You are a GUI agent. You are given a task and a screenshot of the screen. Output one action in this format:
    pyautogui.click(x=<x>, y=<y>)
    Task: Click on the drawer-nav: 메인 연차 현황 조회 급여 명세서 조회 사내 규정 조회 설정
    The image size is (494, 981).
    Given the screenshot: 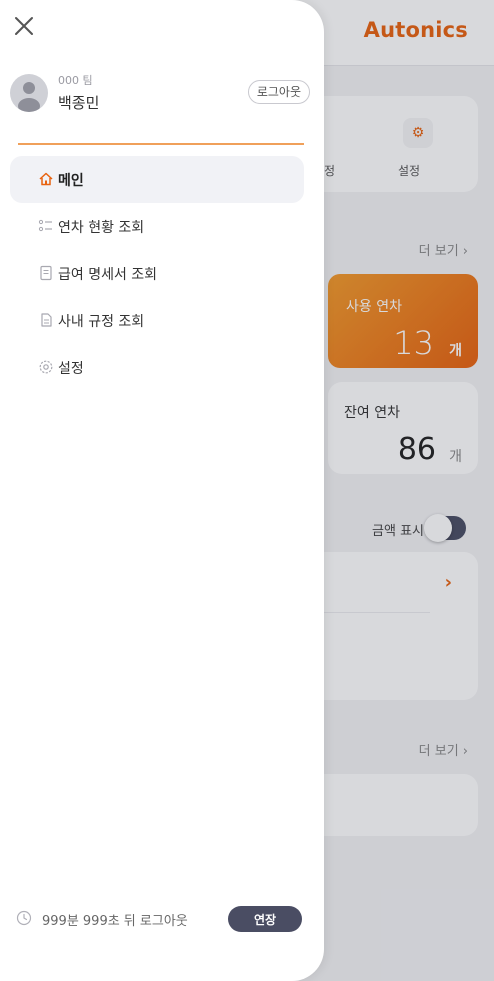 What is the action you would take?
    pyautogui.click(x=157, y=273)
    